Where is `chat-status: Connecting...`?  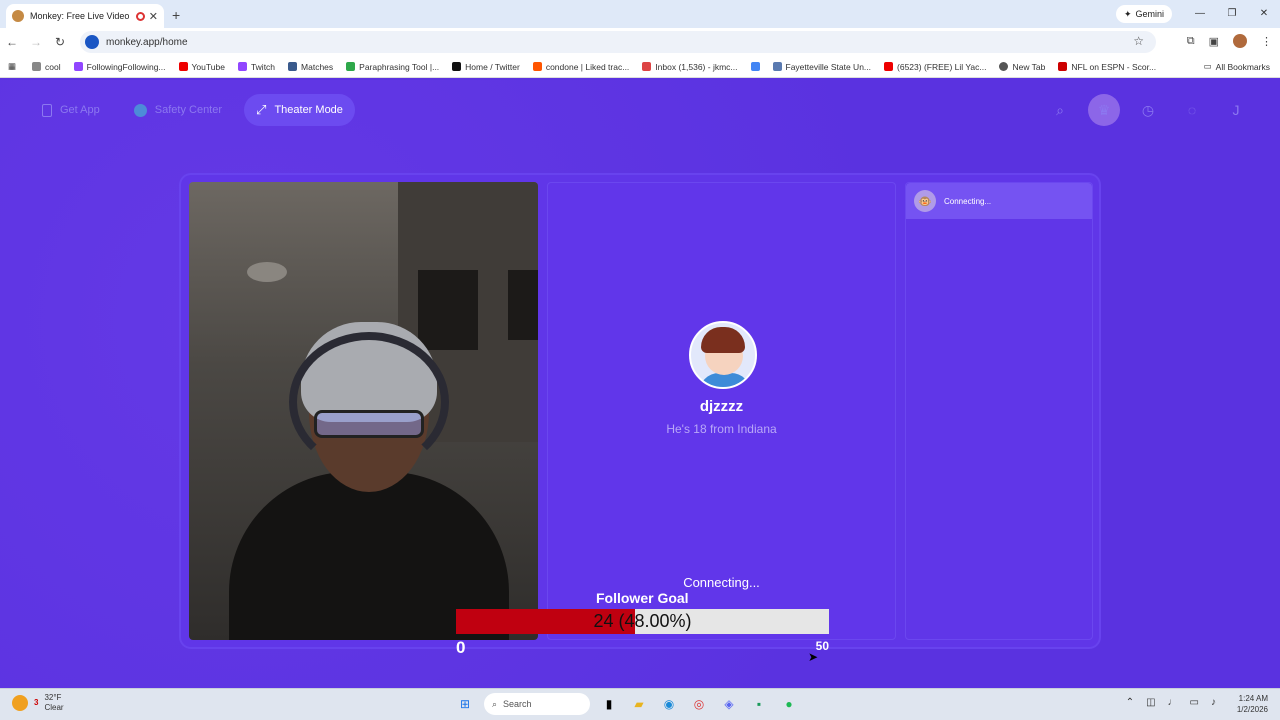
chat-status: Connecting... is located at coordinates (968, 201).